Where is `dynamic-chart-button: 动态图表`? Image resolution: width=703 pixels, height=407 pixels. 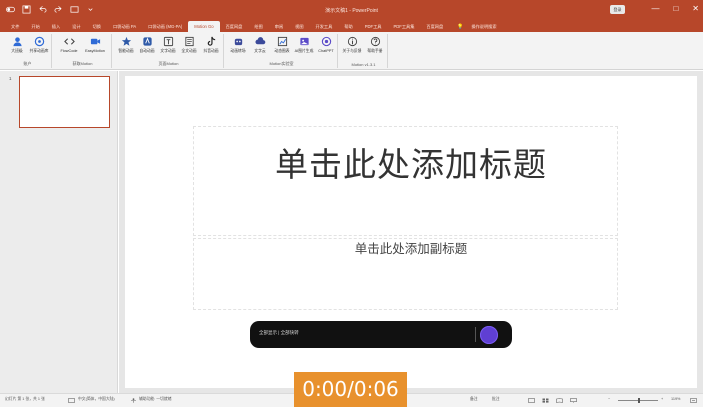 dynamic-chart-button: 动态图表 is located at coordinates (282, 45).